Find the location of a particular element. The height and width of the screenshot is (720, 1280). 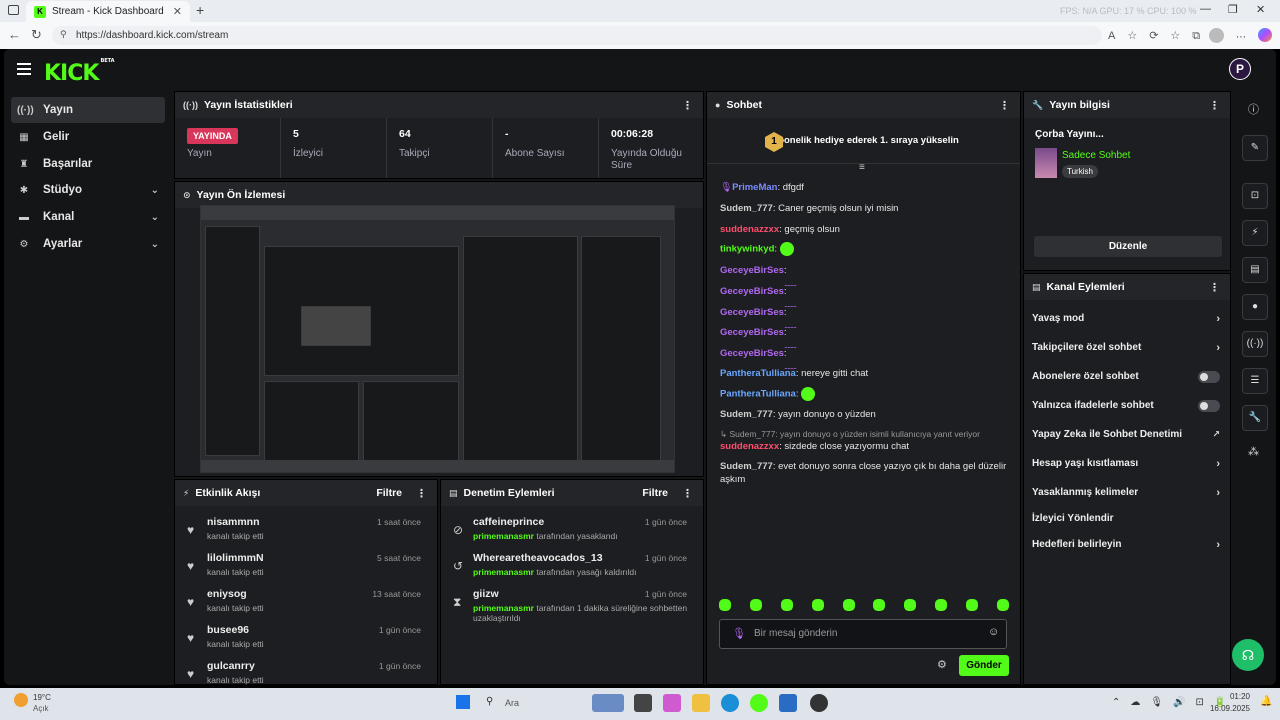

action-subscribers-only: Abonelere özel sohbet is located at coordinates (1127, 376).